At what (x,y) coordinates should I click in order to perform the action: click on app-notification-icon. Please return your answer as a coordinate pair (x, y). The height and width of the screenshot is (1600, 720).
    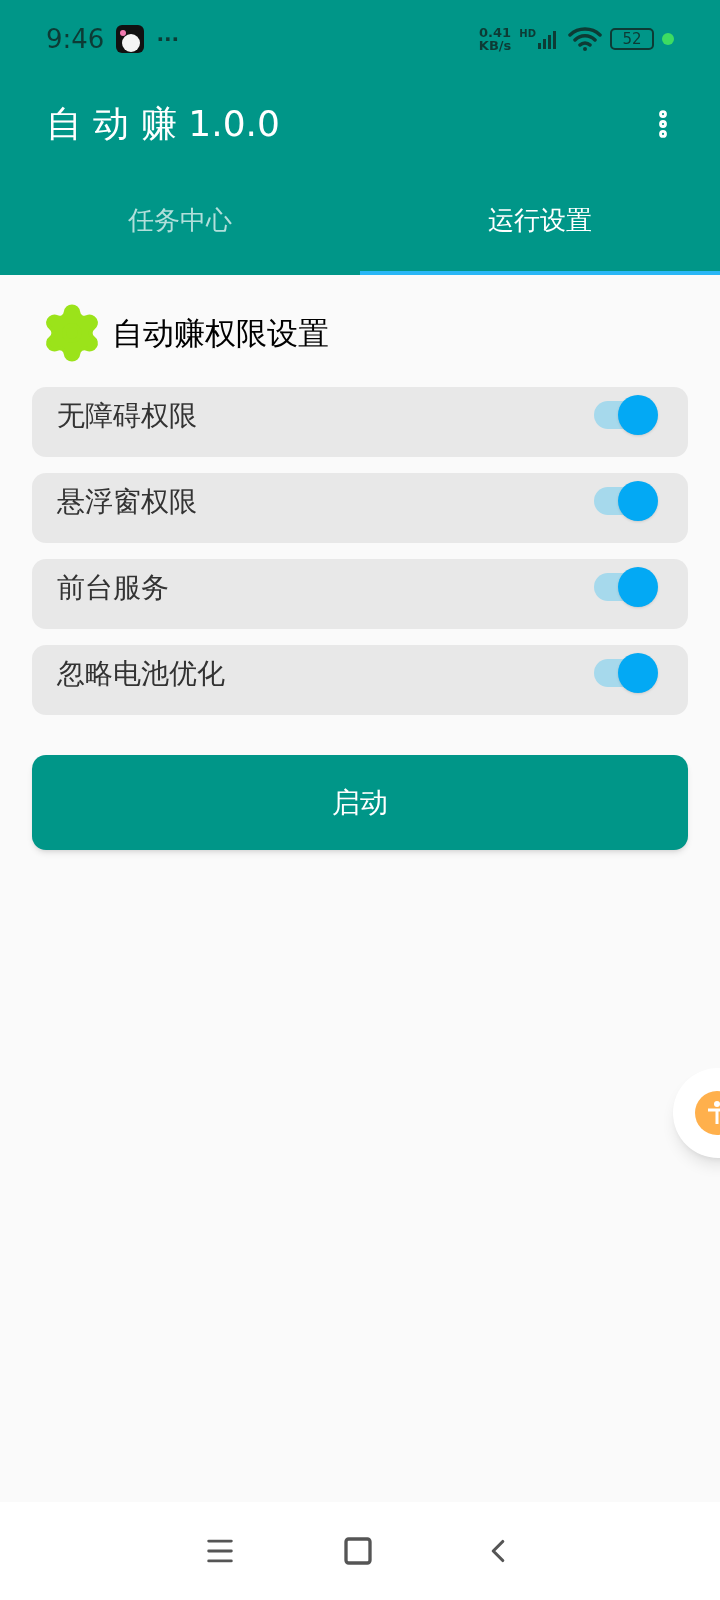
    Looking at the image, I should click on (130, 39).